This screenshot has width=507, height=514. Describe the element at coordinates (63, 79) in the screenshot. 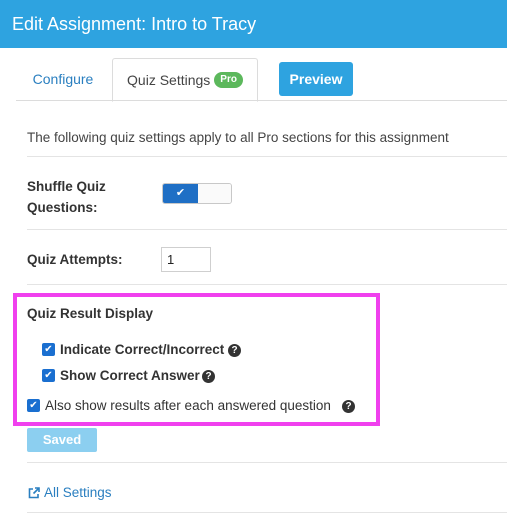

I see `tab-configure: Configure` at that location.